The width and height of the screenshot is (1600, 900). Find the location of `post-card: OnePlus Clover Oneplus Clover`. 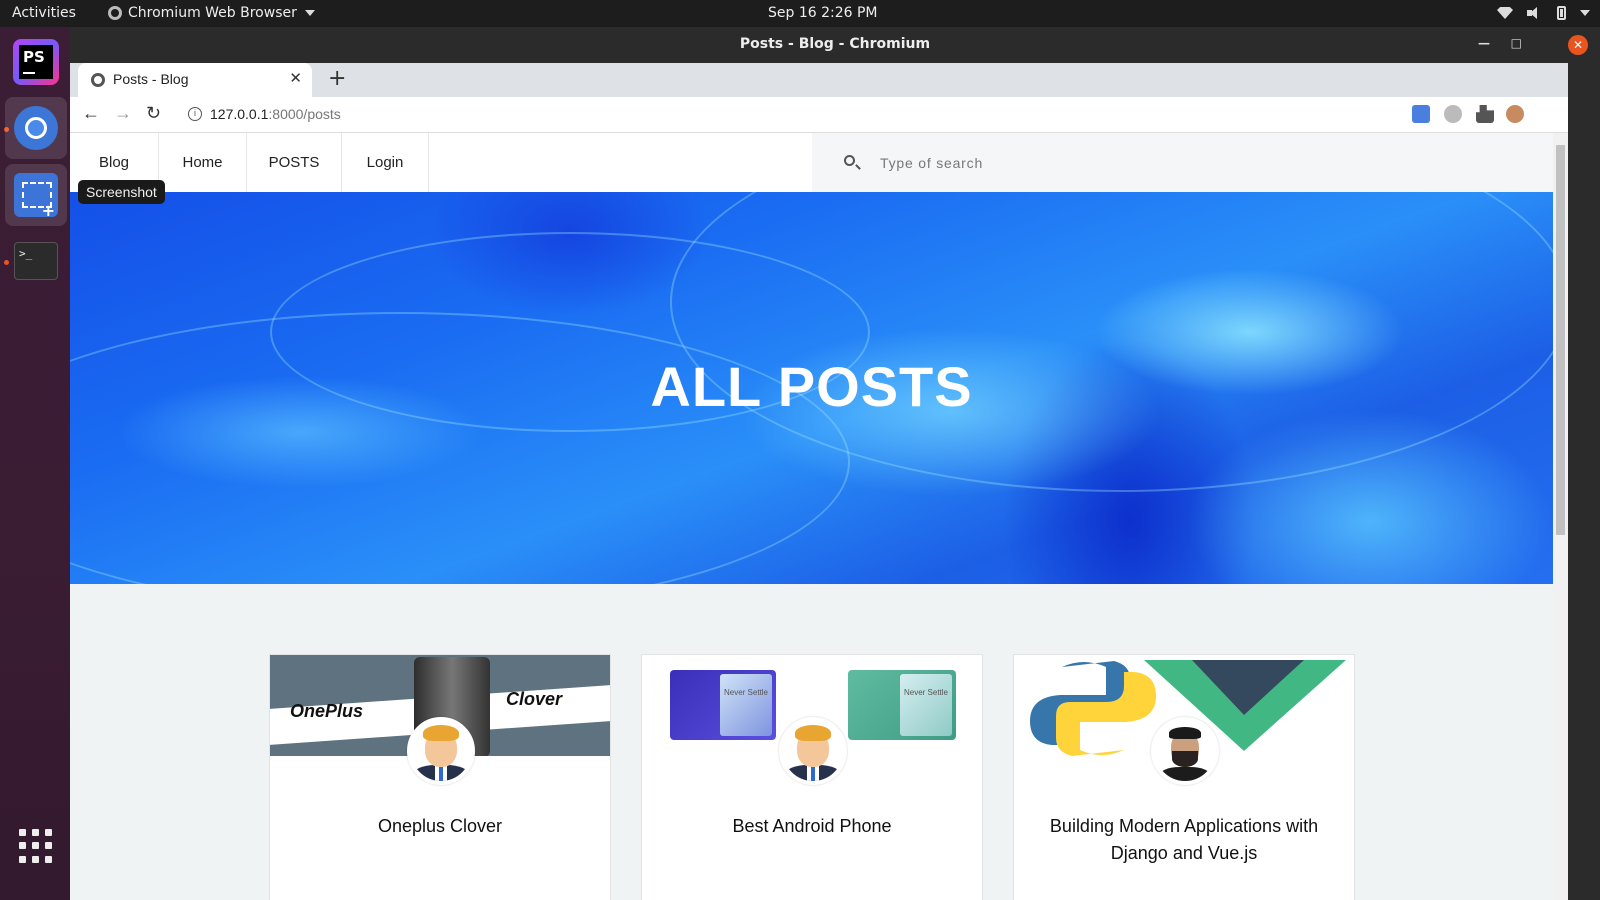

post-card: OnePlus Clover Oneplus Clover is located at coordinates (440, 777).